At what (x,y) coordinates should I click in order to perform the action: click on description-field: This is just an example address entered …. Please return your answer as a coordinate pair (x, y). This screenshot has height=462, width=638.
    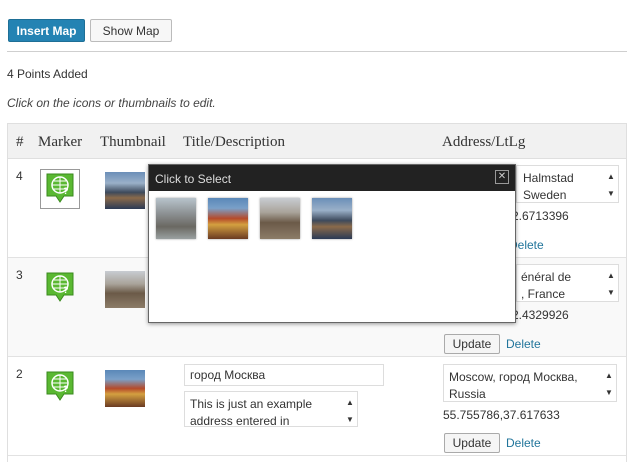
    Looking at the image, I should click on (271, 409).